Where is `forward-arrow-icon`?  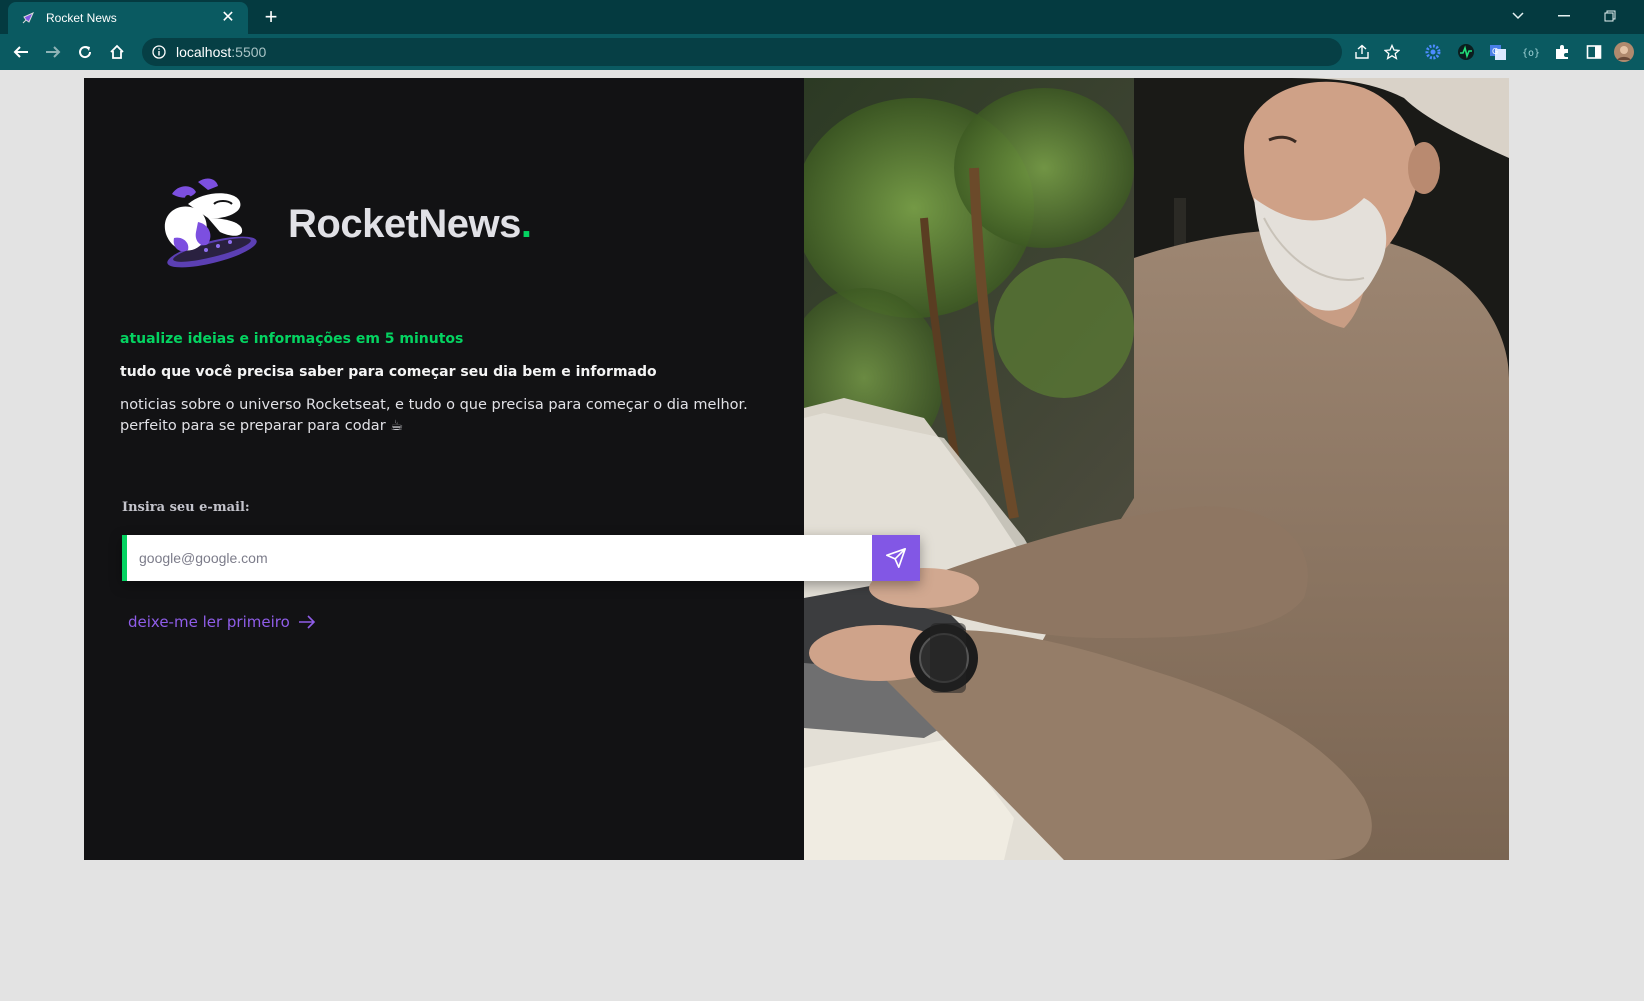 forward-arrow-icon is located at coordinates (53, 52).